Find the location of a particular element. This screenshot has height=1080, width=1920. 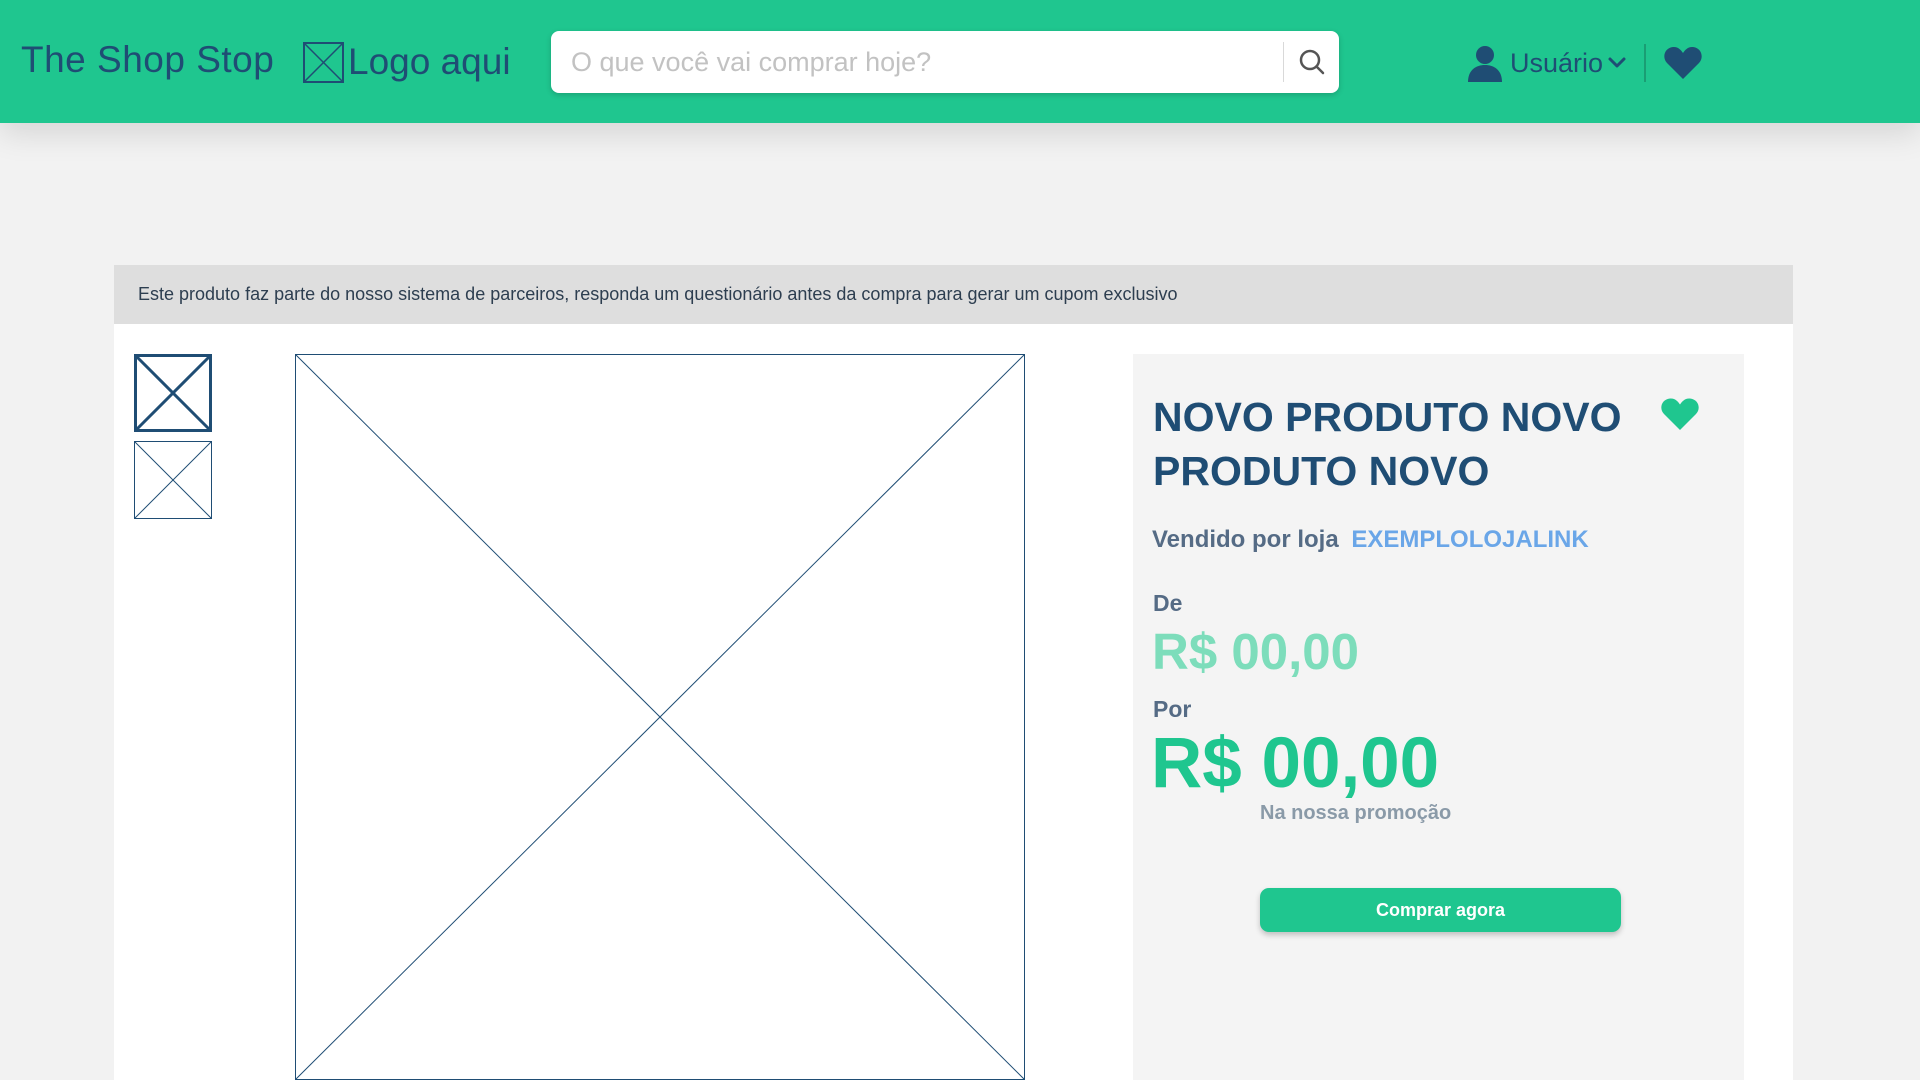

seller-prefix: Vendido por loja is located at coordinates (1245, 539).